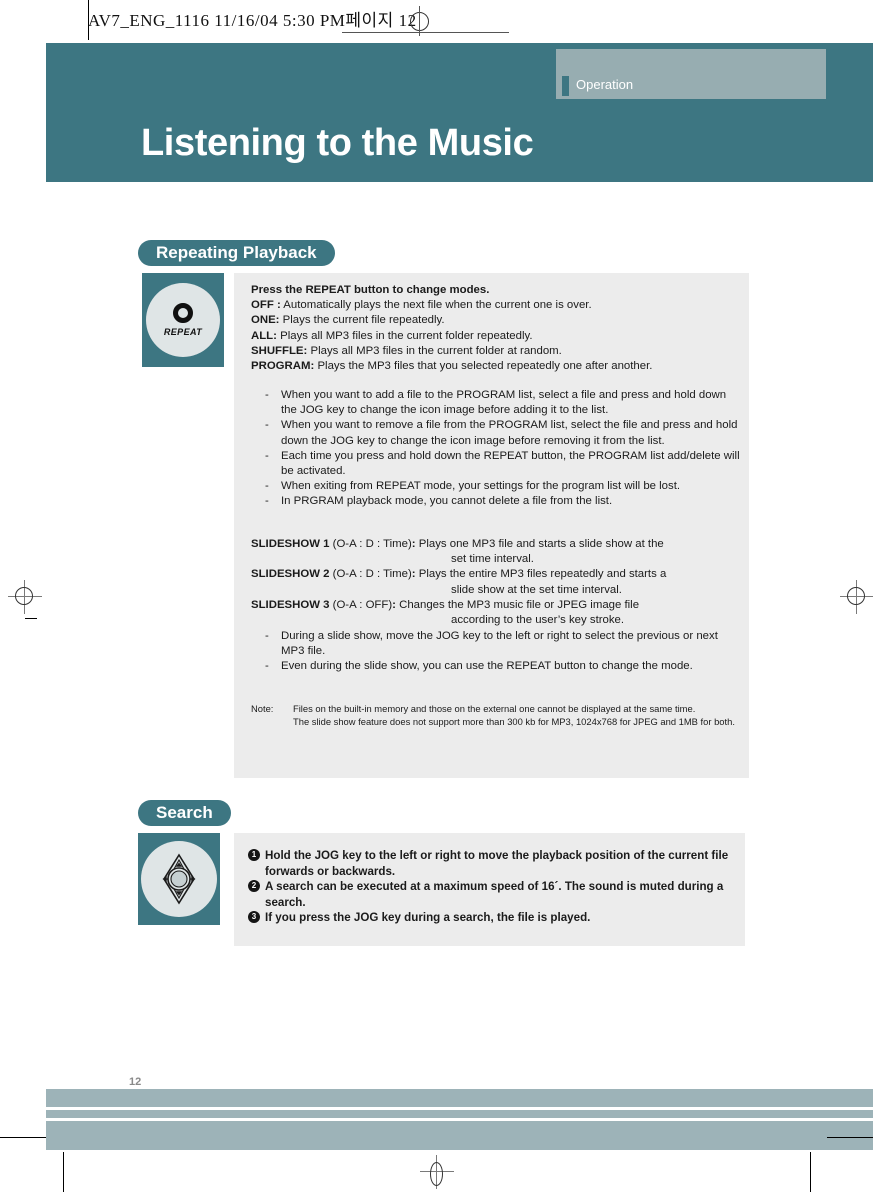 This screenshot has width=873, height=1192. What do you see at coordinates (236, 253) in the screenshot?
I see `section-badge-repeating-playback: Repeating Playback` at bounding box center [236, 253].